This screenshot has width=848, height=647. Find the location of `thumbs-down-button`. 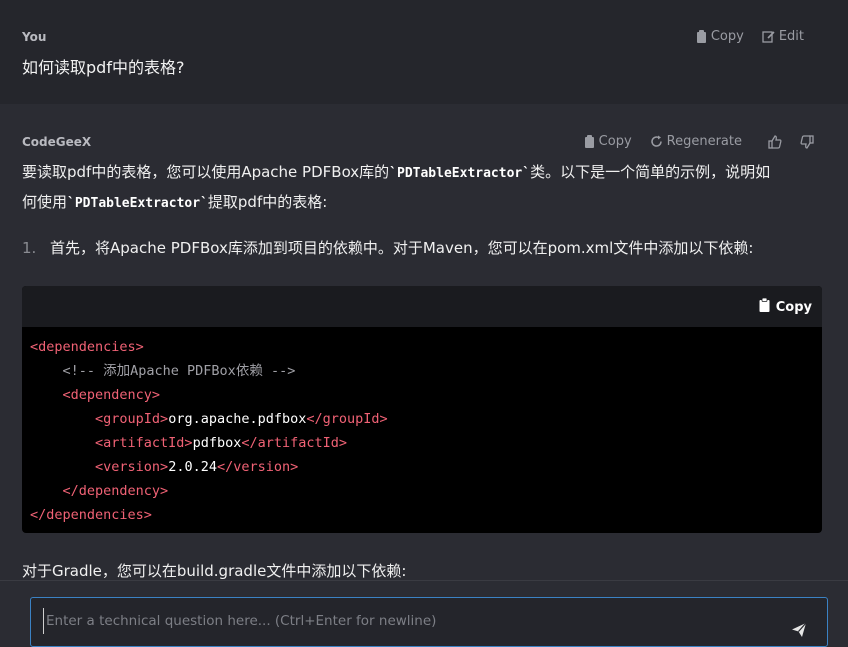

thumbs-down-button is located at coordinates (807, 141).